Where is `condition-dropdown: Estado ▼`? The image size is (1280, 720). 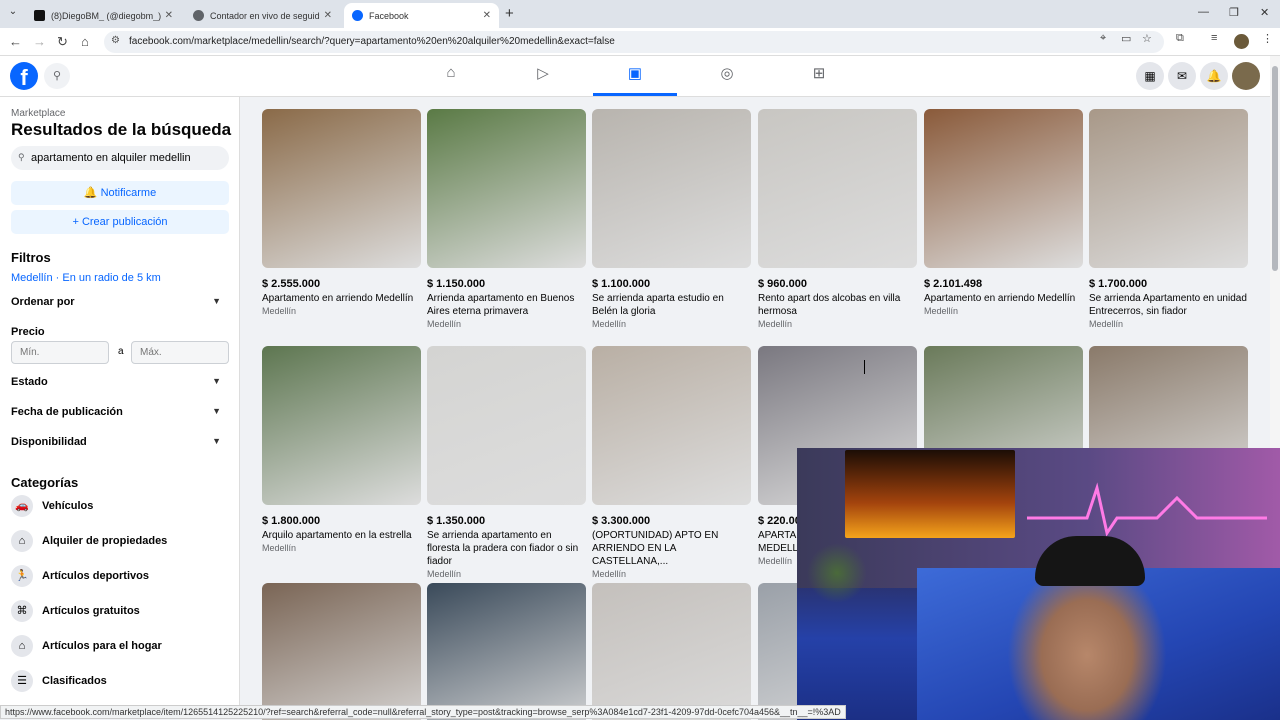 condition-dropdown: Estado ▼ is located at coordinates (120, 382).